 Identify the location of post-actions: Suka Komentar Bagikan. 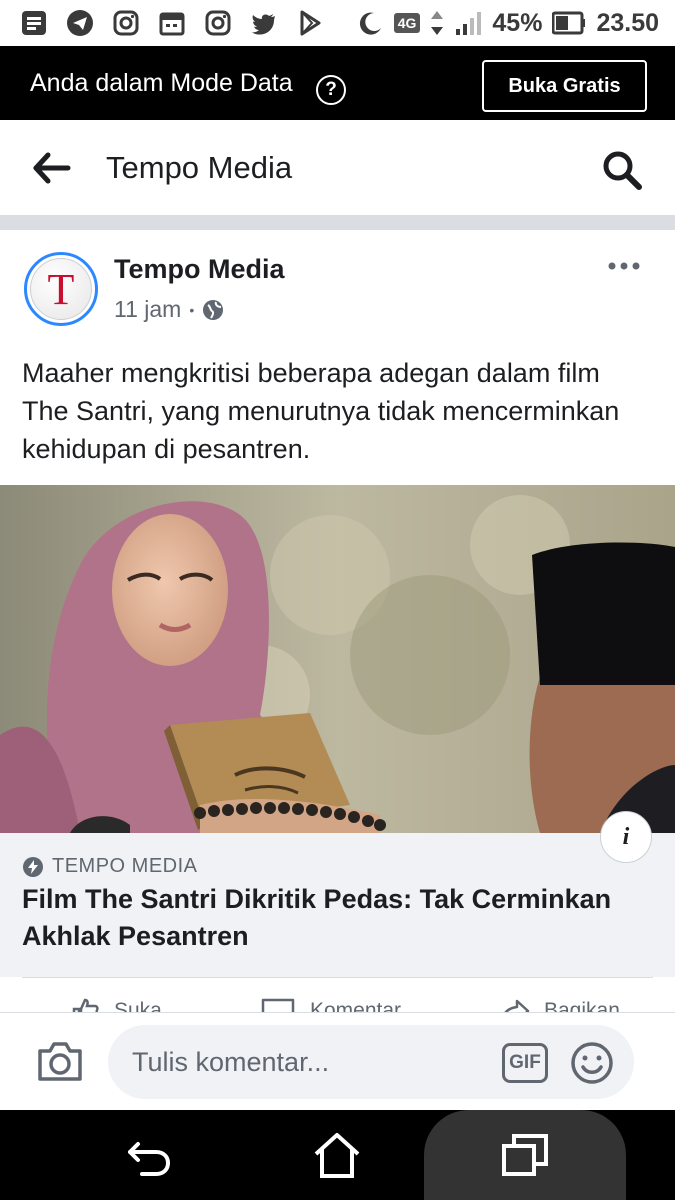
(337, 996).